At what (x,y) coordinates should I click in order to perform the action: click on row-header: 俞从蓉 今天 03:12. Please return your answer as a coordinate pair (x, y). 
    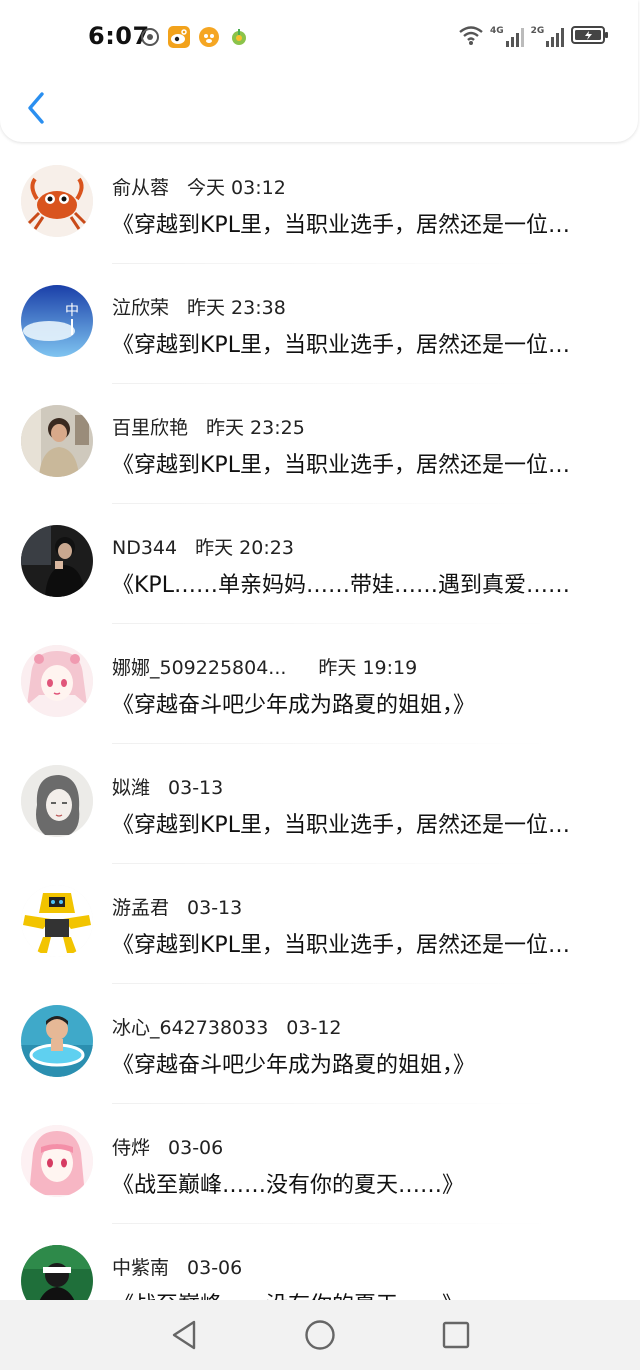
    Looking at the image, I should click on (199, 186).